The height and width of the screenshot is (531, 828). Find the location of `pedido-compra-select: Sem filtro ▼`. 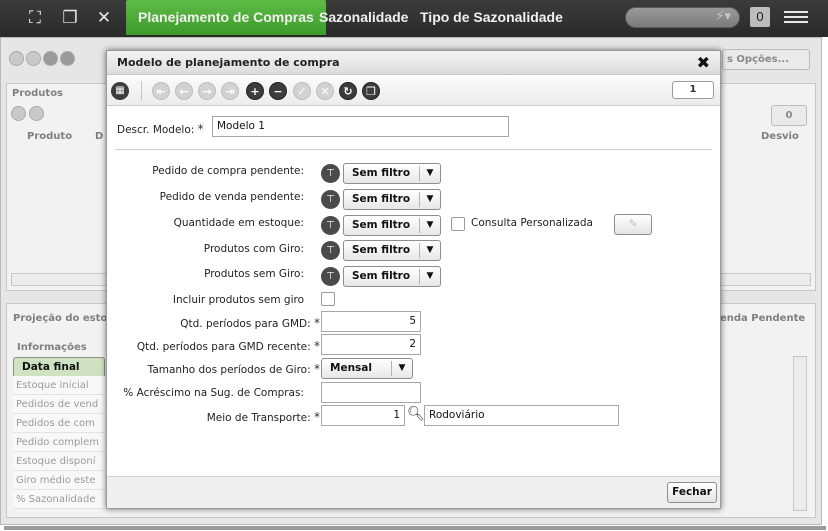

pedido-compra-select: Sem filtro ▼ is located at coordinates (392, 173).